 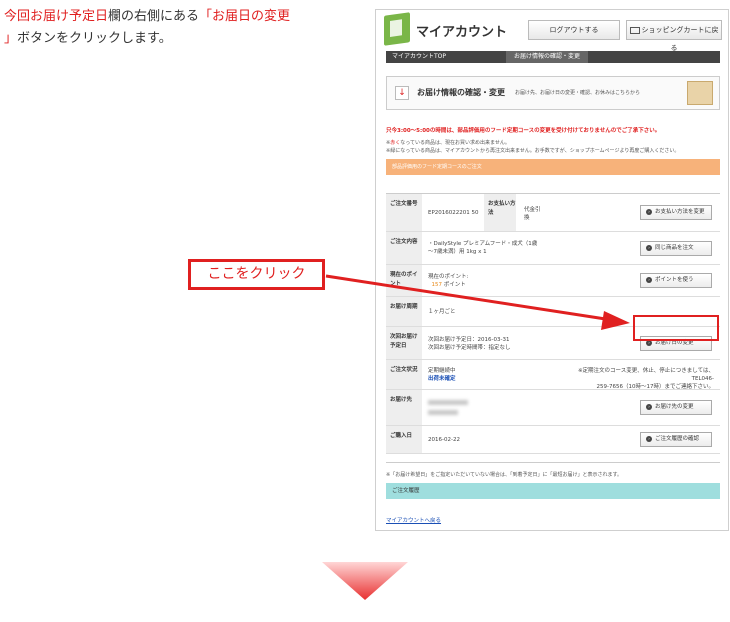 I want to click on click-here-callout: ここをクリック, so click(x=256, y=274).